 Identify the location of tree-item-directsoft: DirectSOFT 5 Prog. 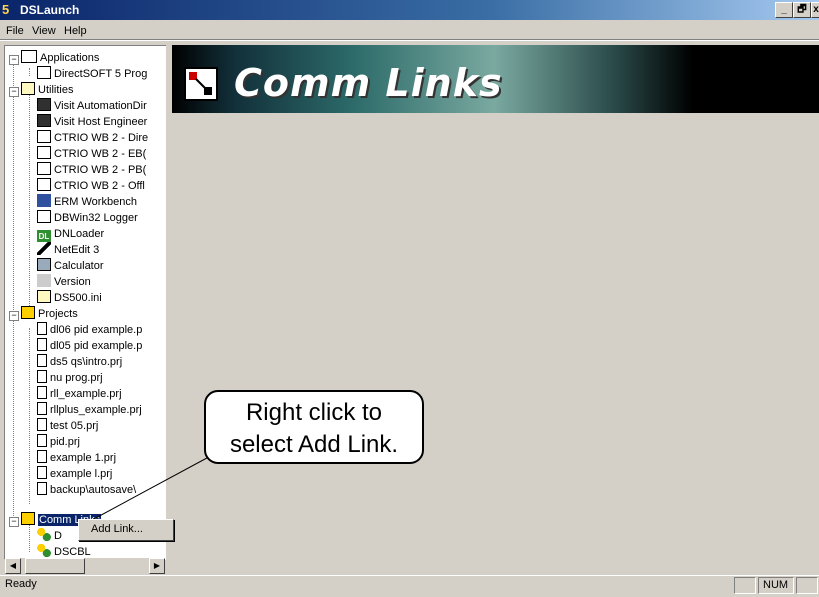
(92, 74).